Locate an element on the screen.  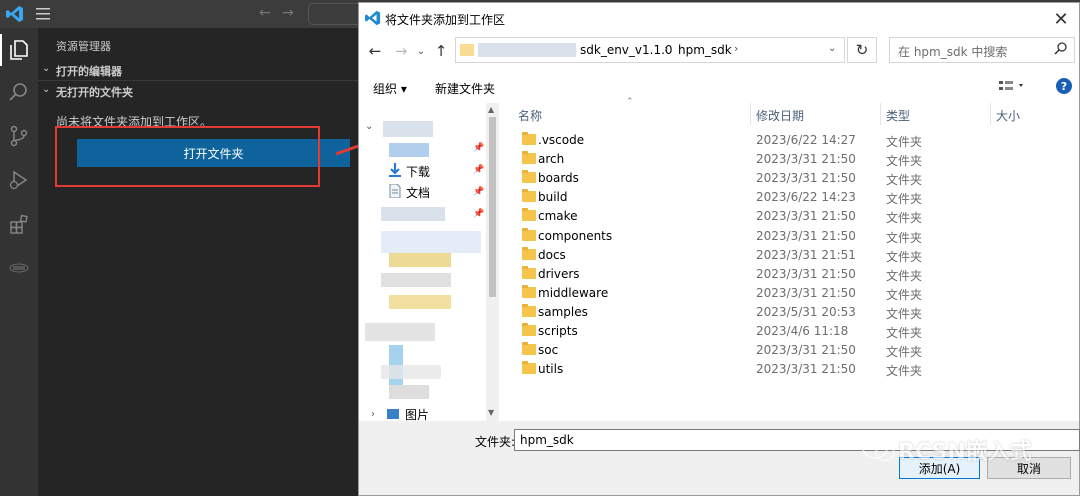
section-open-editors: 打开的编辑器 is located at coordinates (89, 71).